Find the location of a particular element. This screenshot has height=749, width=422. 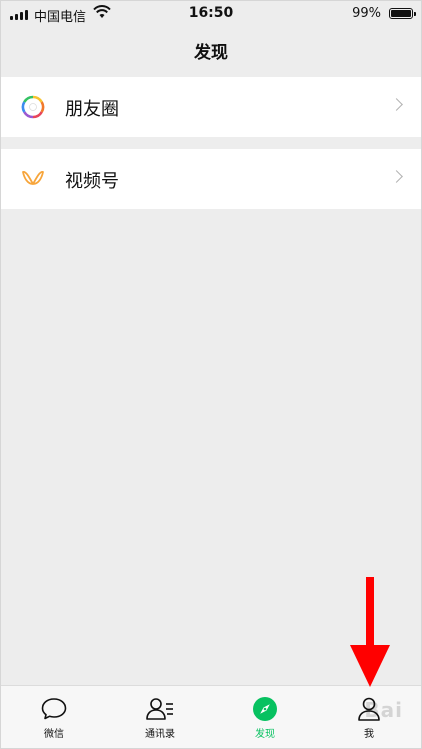

chat-bubble-icon is located at coordinates (54, 709).